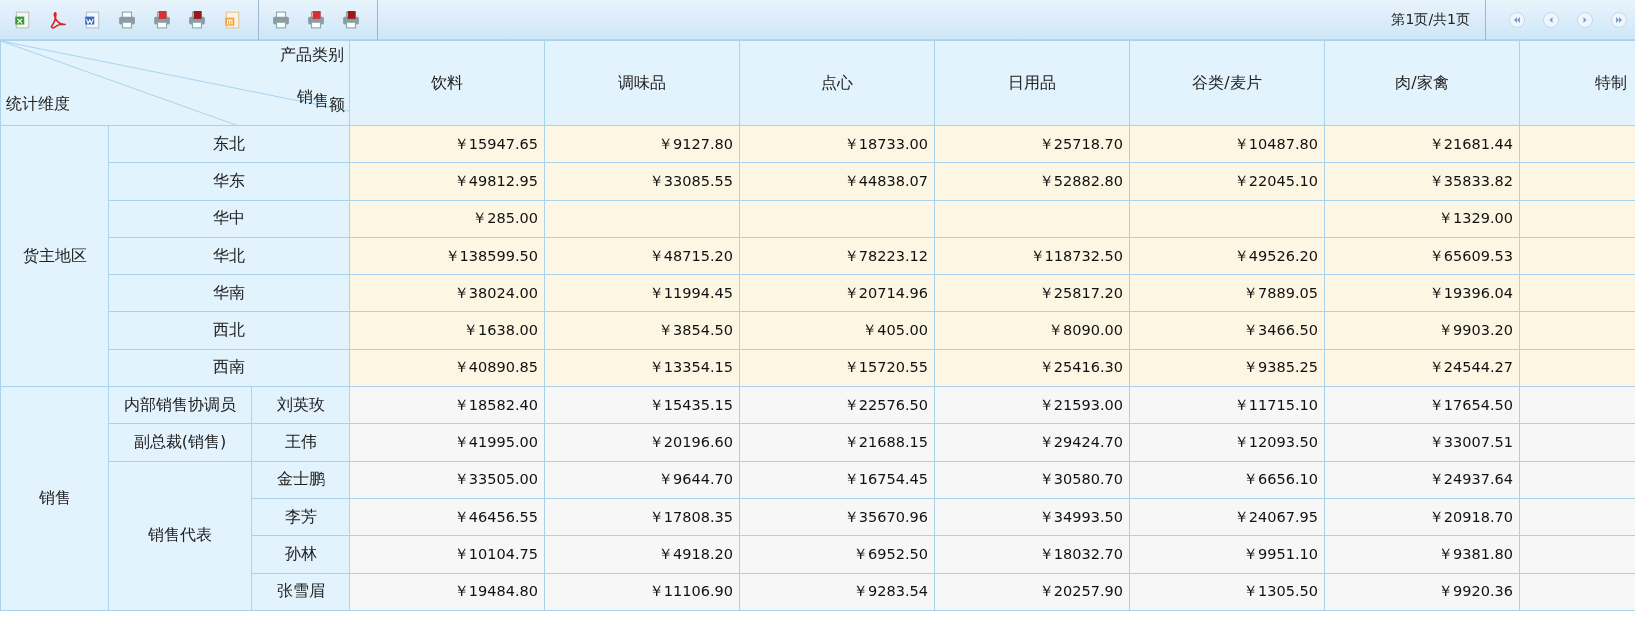  Describe the element at coordinates (1032, 442) in the screenshot. I see `table-cell: ￥29424.70` at that location.